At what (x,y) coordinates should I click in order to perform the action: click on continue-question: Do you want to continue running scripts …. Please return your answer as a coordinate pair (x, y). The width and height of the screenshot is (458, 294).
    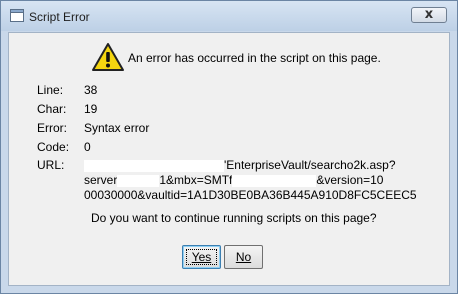
    Looking at the image, I should click on (234, 218).